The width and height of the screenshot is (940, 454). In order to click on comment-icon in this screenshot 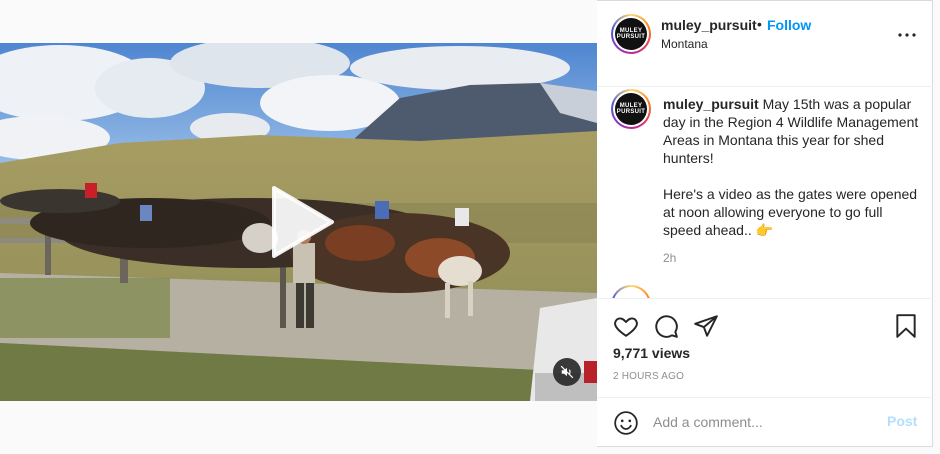, I will do `click(666, 326)`.